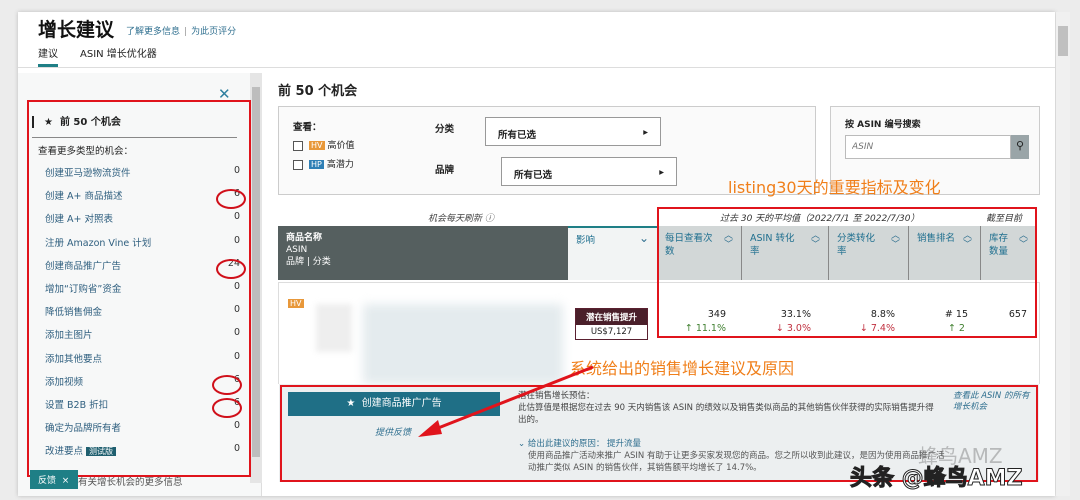 Image resolution: width=1080 pixels, height=500 pixels. I want to click on main-title: 前 50 个机会, so click(318, 91).